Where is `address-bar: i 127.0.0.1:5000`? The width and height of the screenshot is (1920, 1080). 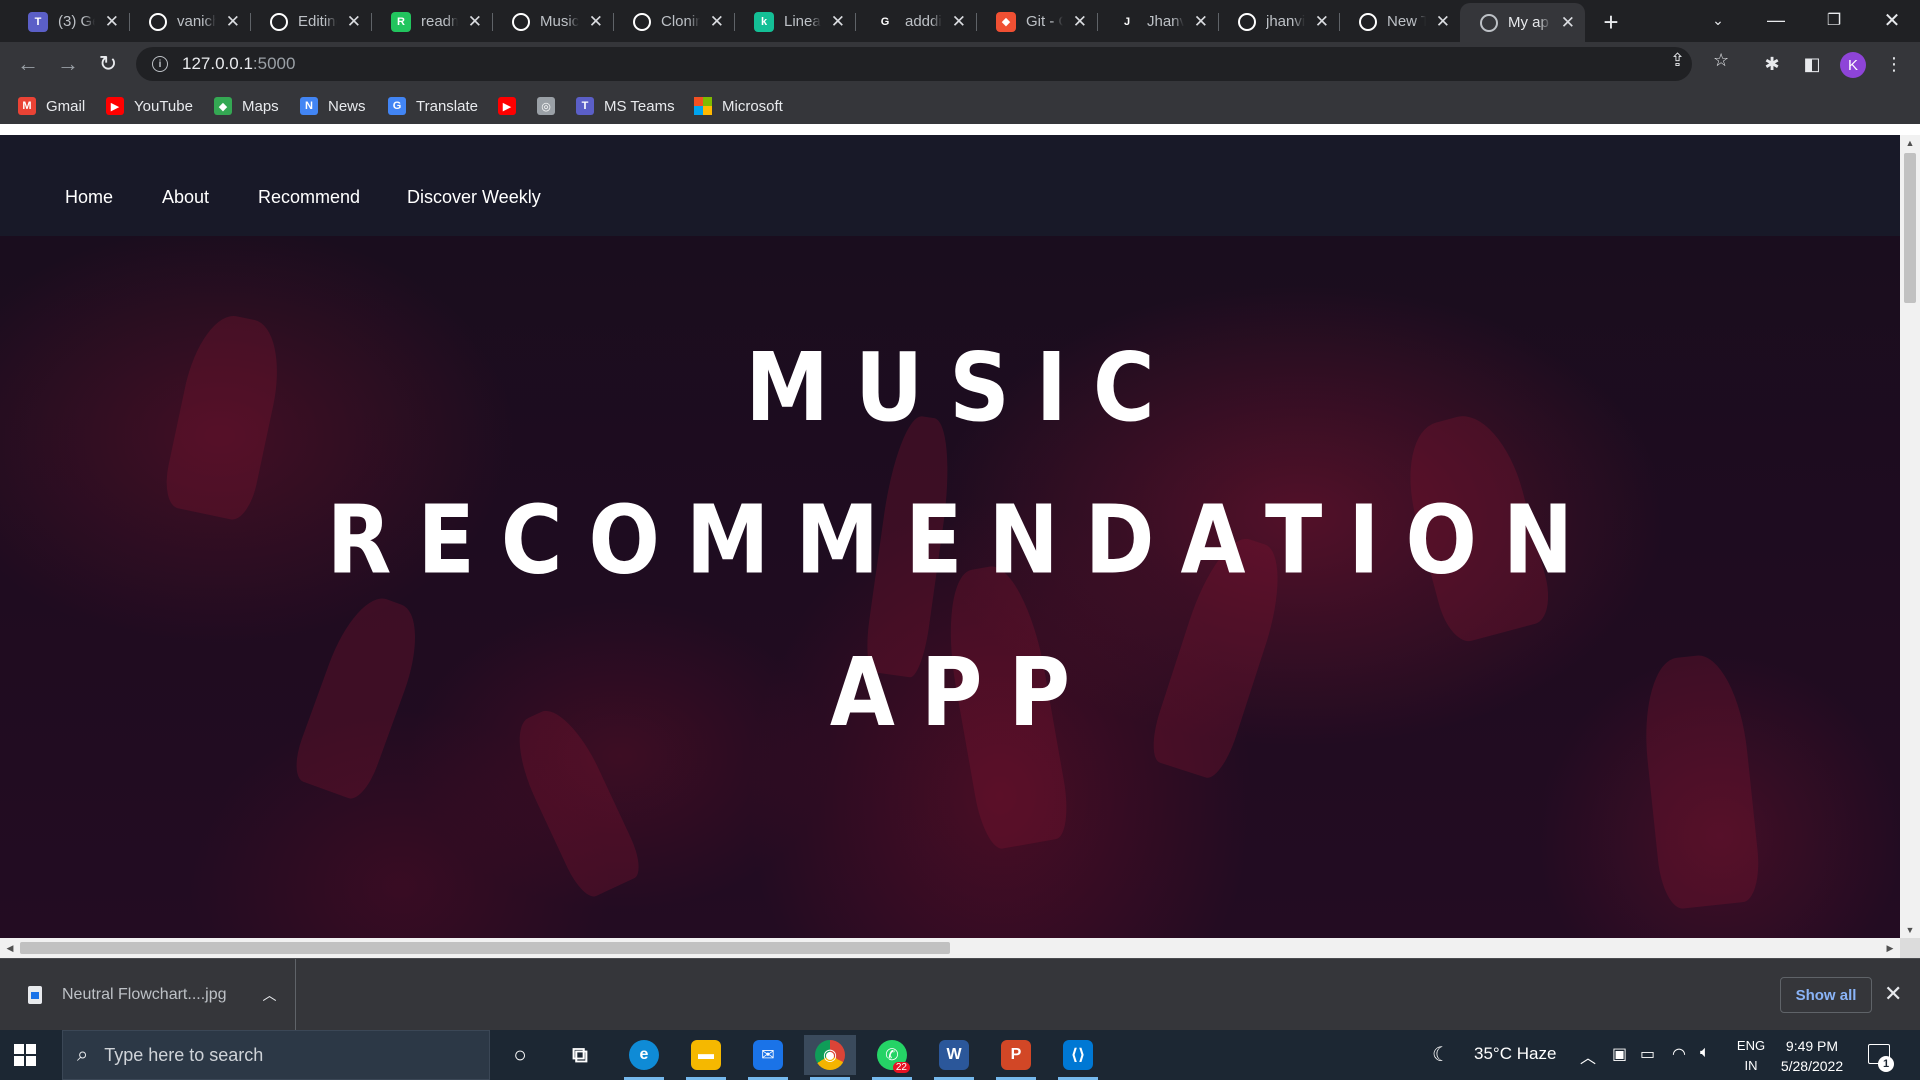 address-bar: i 127.0.0.1:5000 is located at coordinates (914, 64).